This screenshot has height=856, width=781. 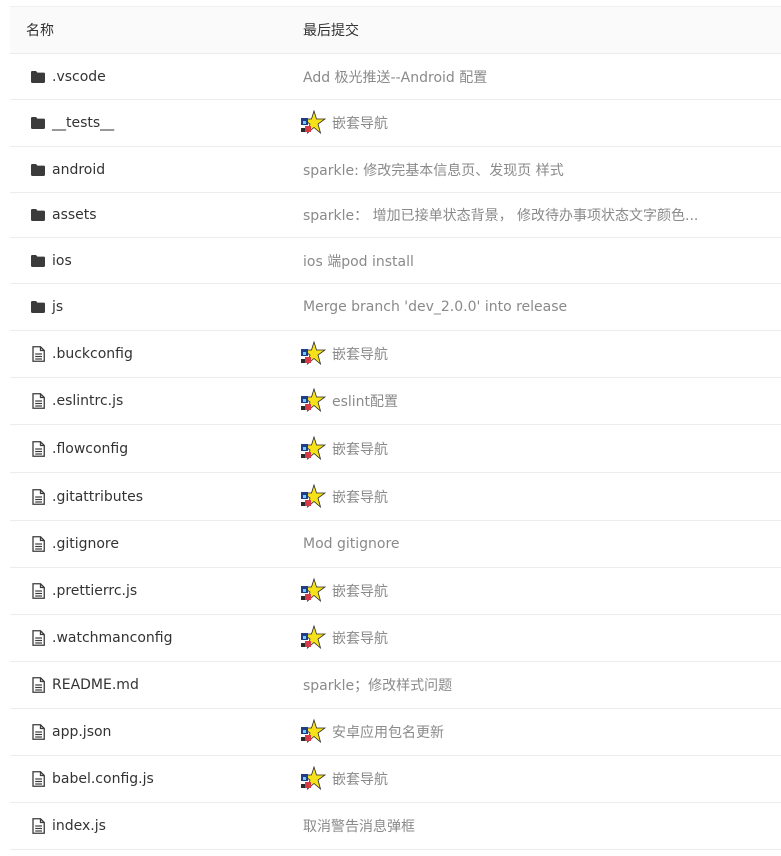 I want to click on commit-message-link: ios 端pod install, so click(x=358, y=261).